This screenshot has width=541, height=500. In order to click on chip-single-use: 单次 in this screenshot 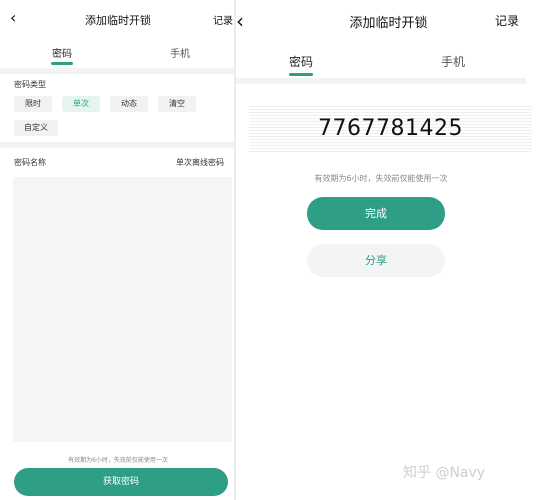, I will do `click(81, 104)`.